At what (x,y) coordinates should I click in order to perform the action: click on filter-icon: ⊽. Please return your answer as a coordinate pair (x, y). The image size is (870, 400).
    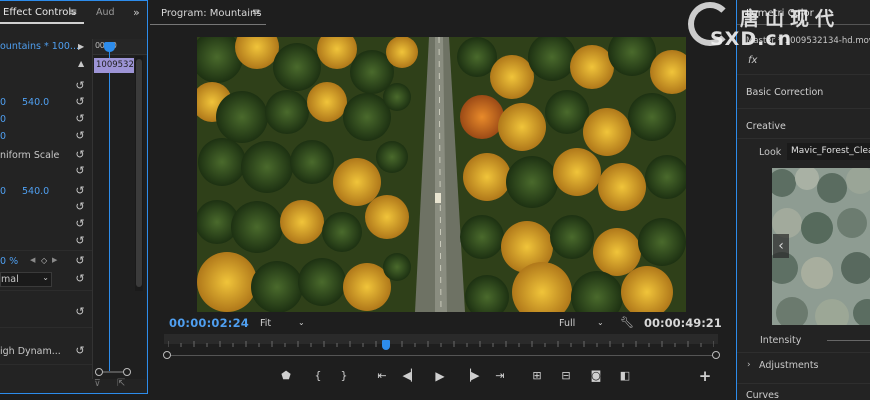
    Looking at the image, I should click on (97, 384).